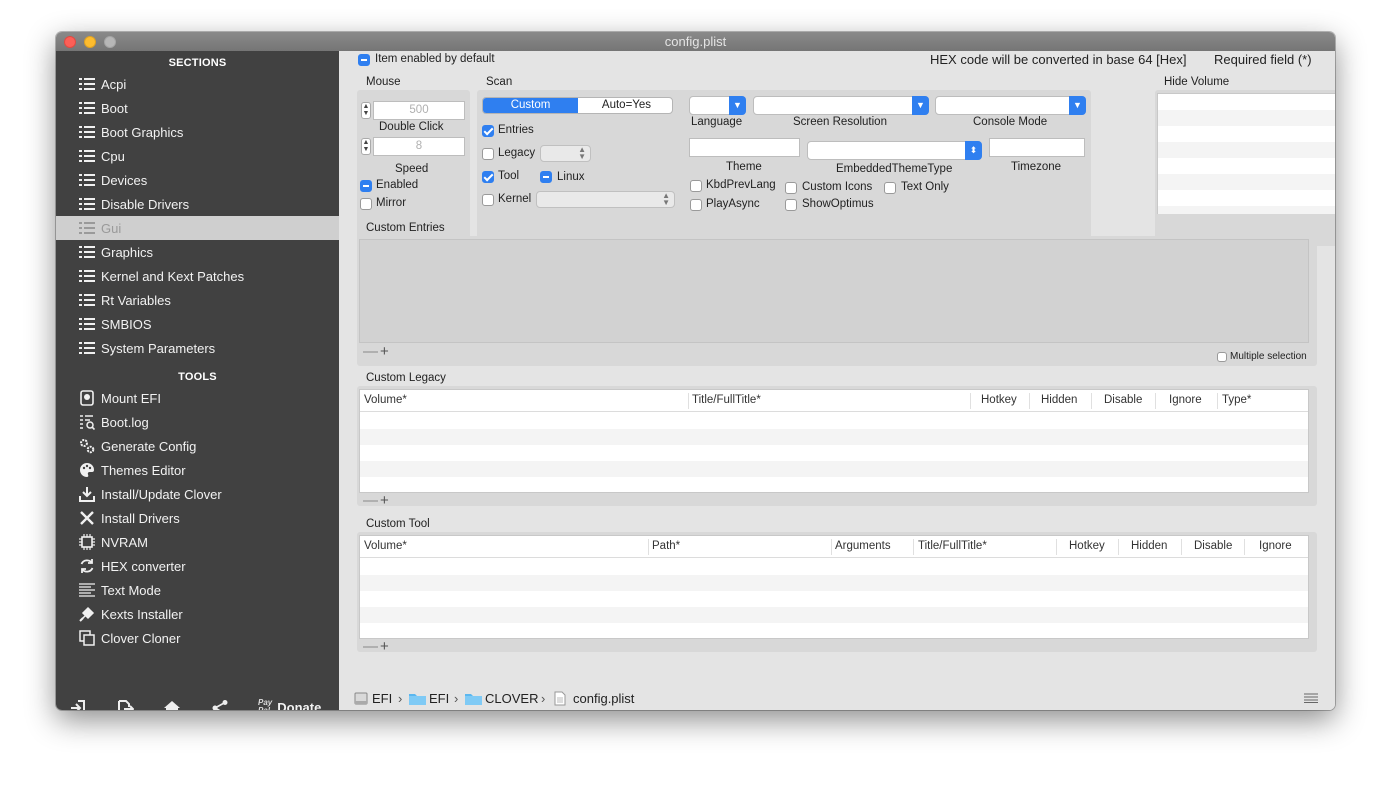 The height and width of the screenshot is (790, 1391). Describe the element at coordinates (370, 646) in the screenshot. I see `custom-tool-remove-button: —` at that location.